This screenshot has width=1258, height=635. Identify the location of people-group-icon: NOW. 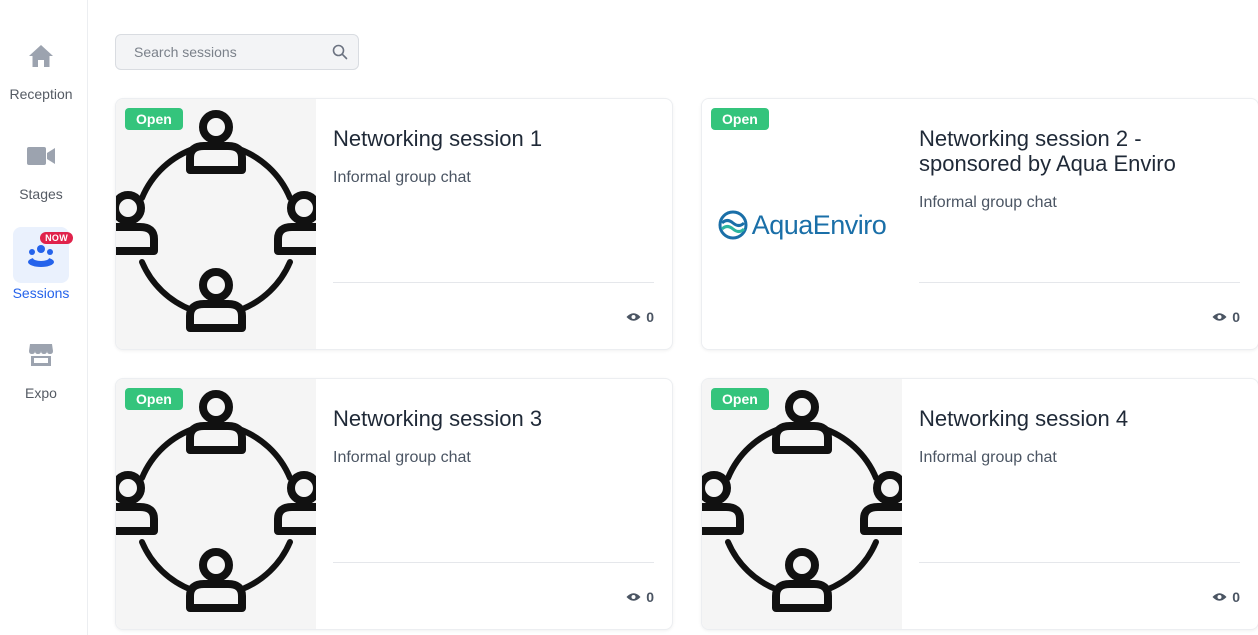
(43, 255).